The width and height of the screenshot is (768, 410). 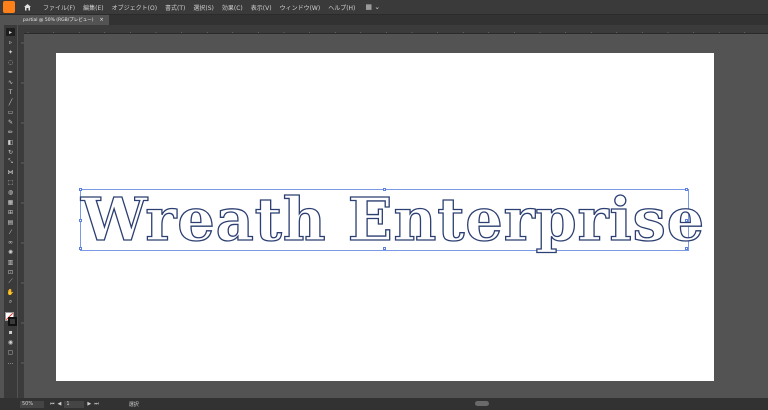 I want to click on symbol-sprayer-tool-icon: ✺, so click(x=10, y=252).